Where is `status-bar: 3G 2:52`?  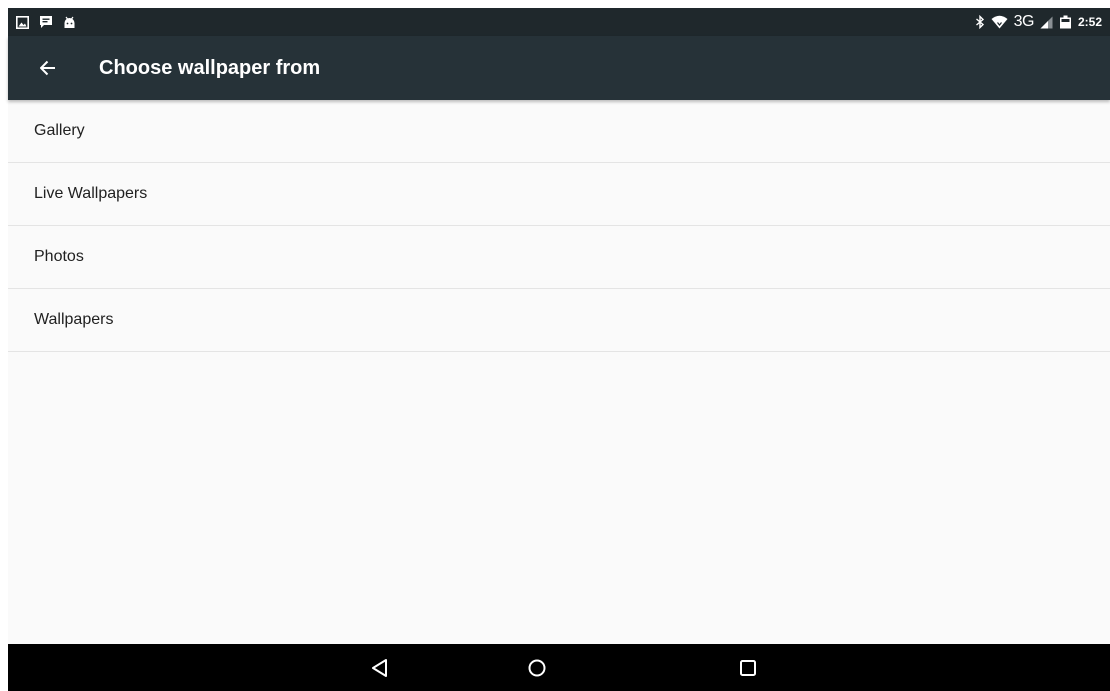
status-bar: 3G 2:52 is located at coordinates (559, 22).